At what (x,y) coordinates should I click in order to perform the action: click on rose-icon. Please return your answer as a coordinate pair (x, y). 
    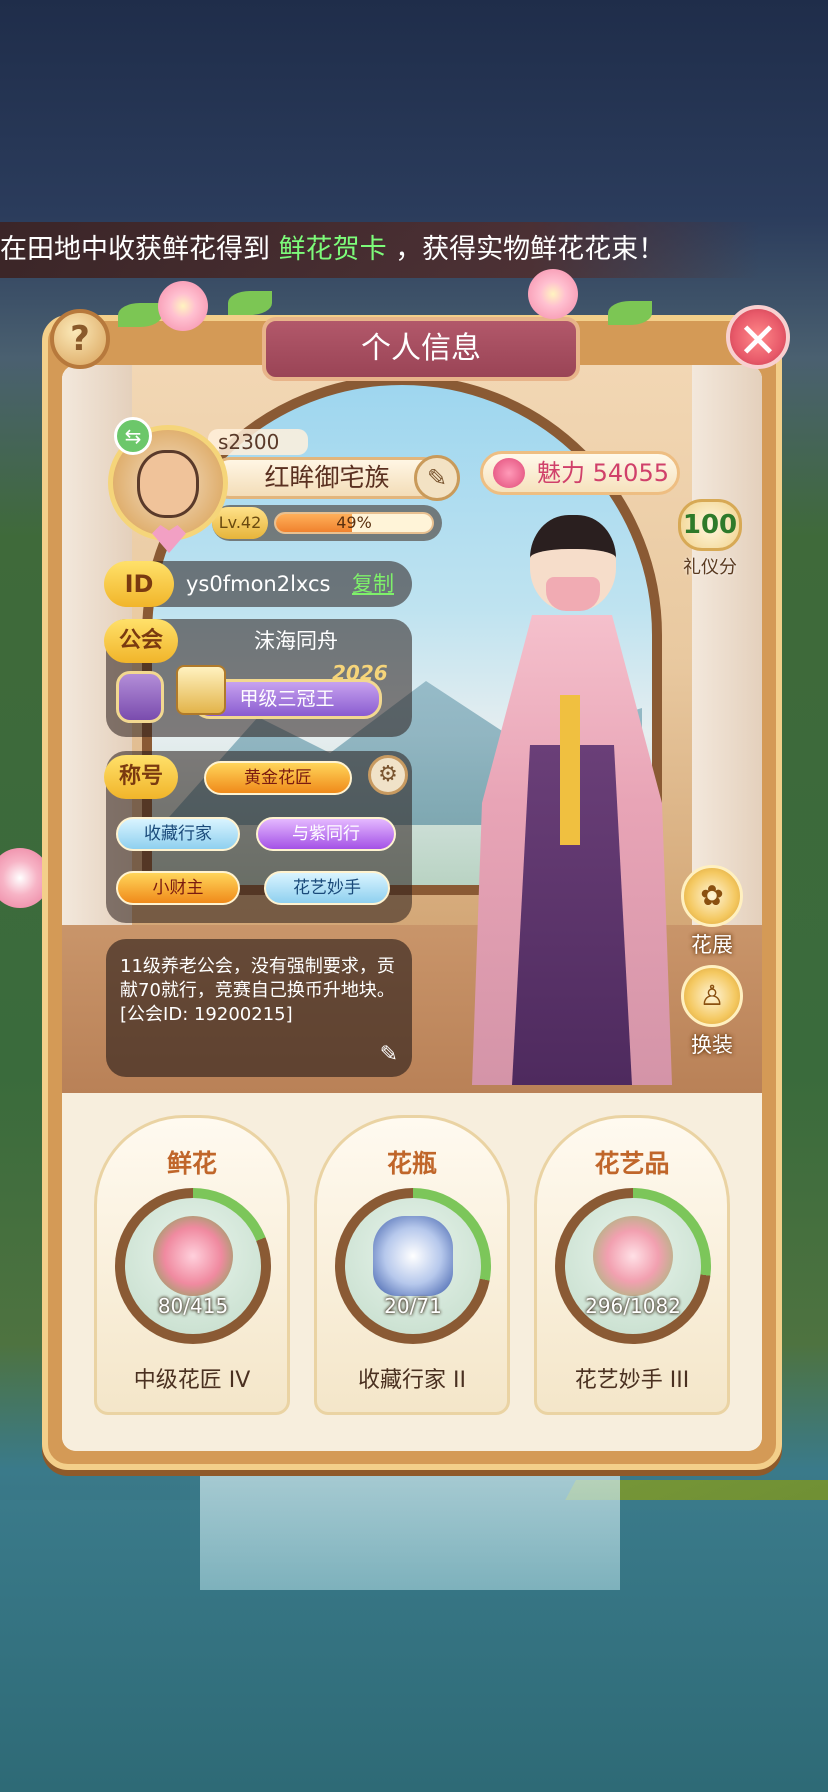
    Looking at the image, I should click on (509, 473).